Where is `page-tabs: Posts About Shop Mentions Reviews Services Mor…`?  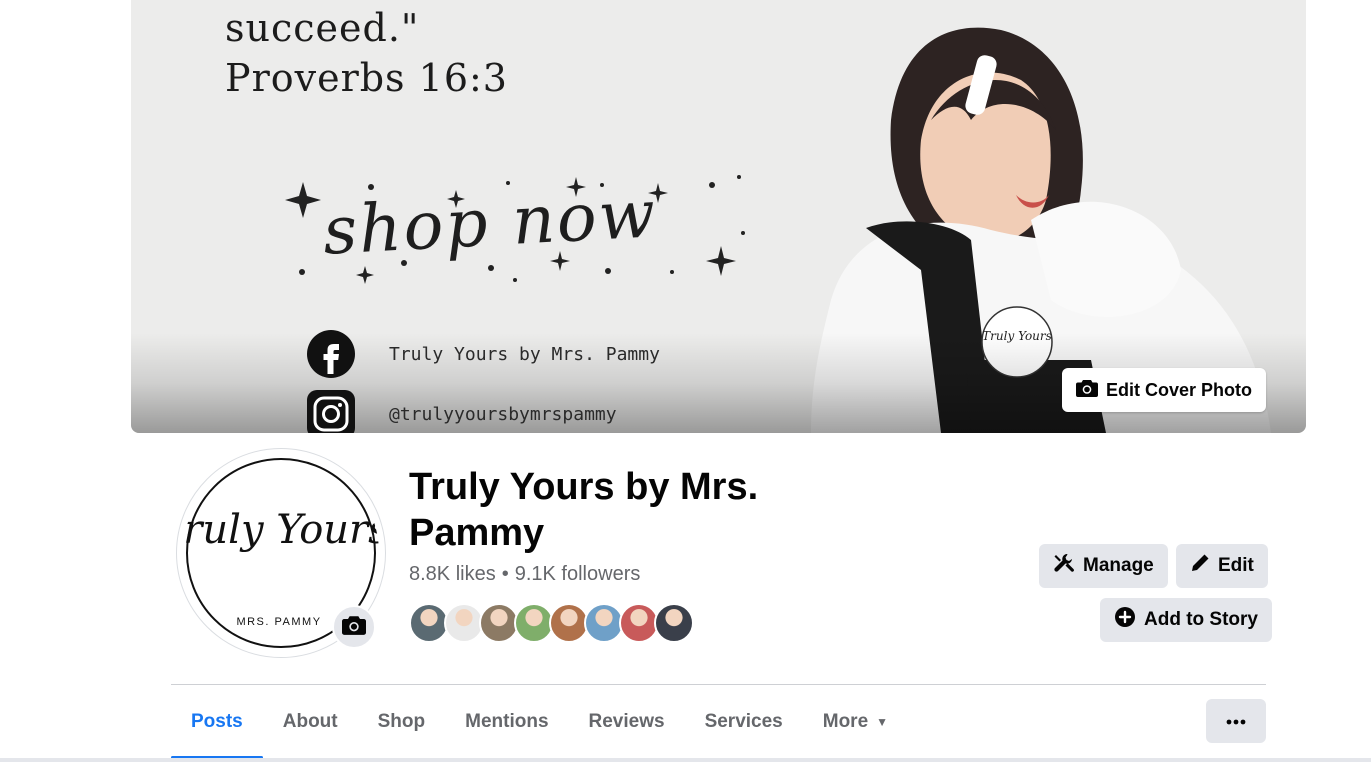 page-tabs: Posts About Shop Mentions Reviews Services Mor… is located at coordinates (539, 731).